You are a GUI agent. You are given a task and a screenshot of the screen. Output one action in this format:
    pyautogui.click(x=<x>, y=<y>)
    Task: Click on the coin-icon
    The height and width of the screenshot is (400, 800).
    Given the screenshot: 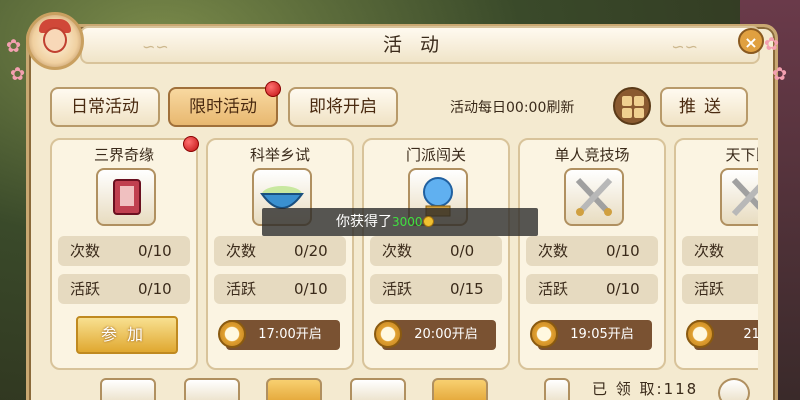 What is the action you would take?
    pyautogui.click(x=428, y=221)
    